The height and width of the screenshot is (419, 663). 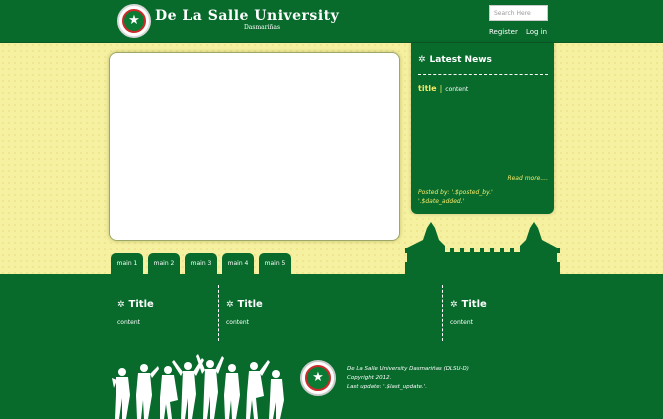 What do you see at coordinates (275, 264) in the screenshot?
I see `tab-main-5: main 5` at bounding box center [275, 264].